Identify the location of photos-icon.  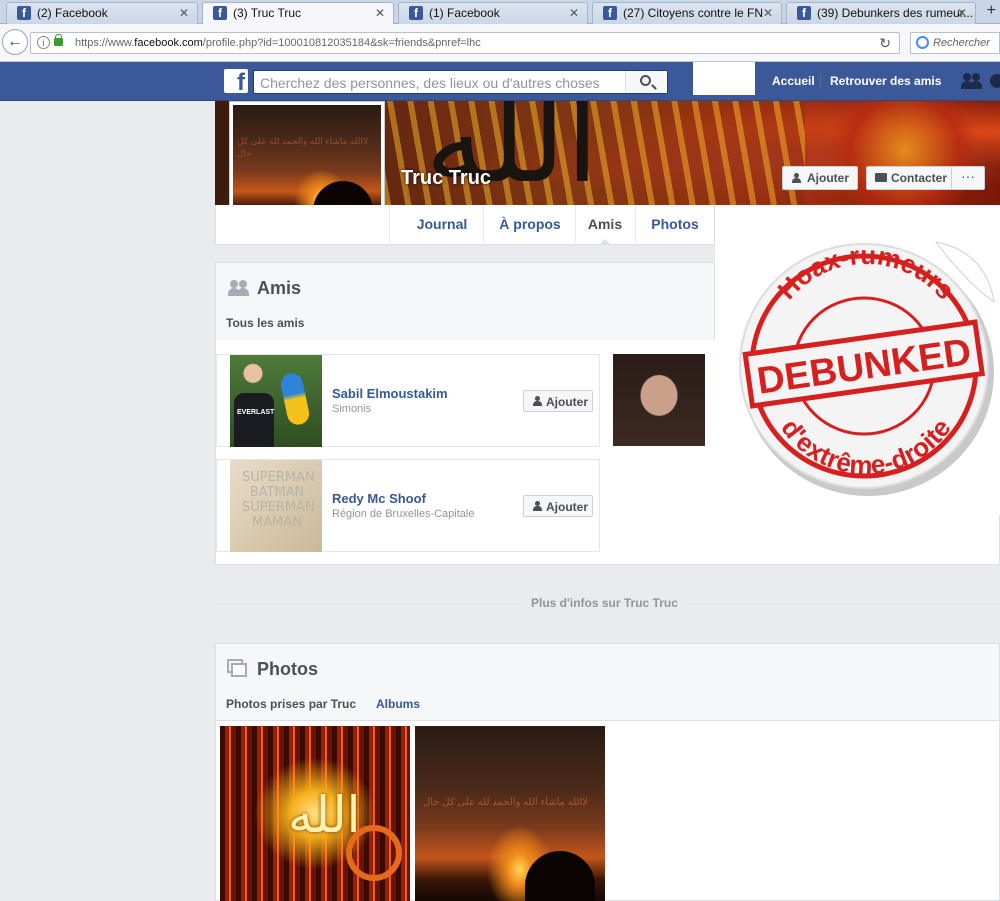
(237, 668).